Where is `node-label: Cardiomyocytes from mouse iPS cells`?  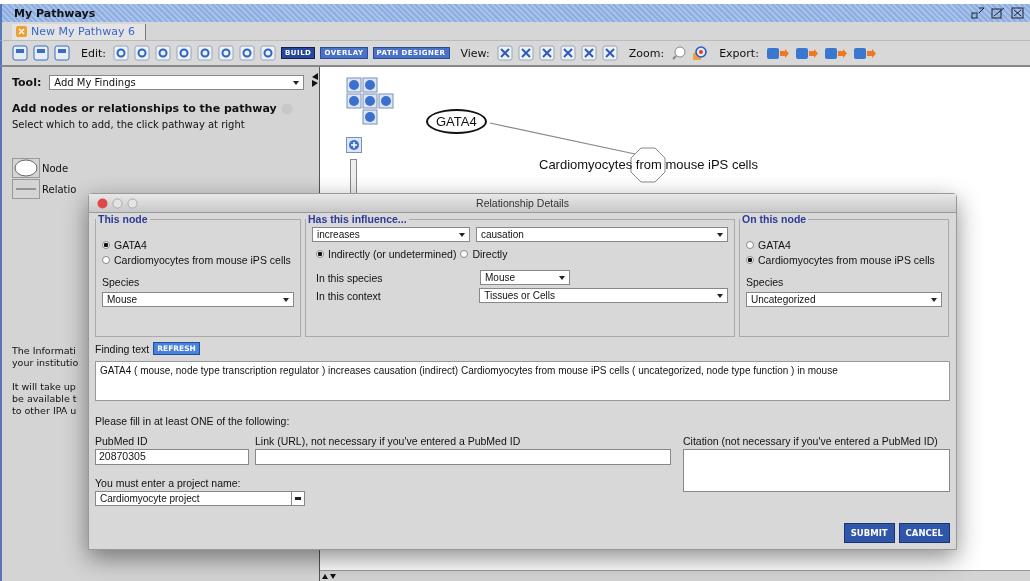
node-label: Cardiomyocytes from mouse iPS cells is located at coordinates (648, 164).